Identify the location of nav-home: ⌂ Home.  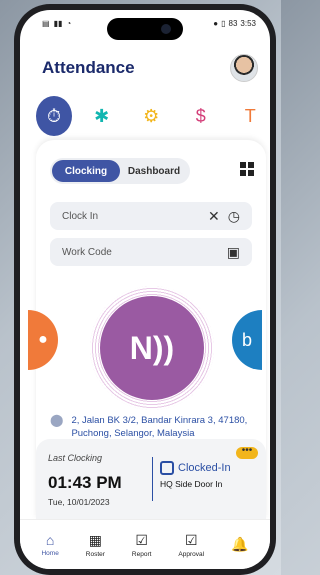
(49, 544).